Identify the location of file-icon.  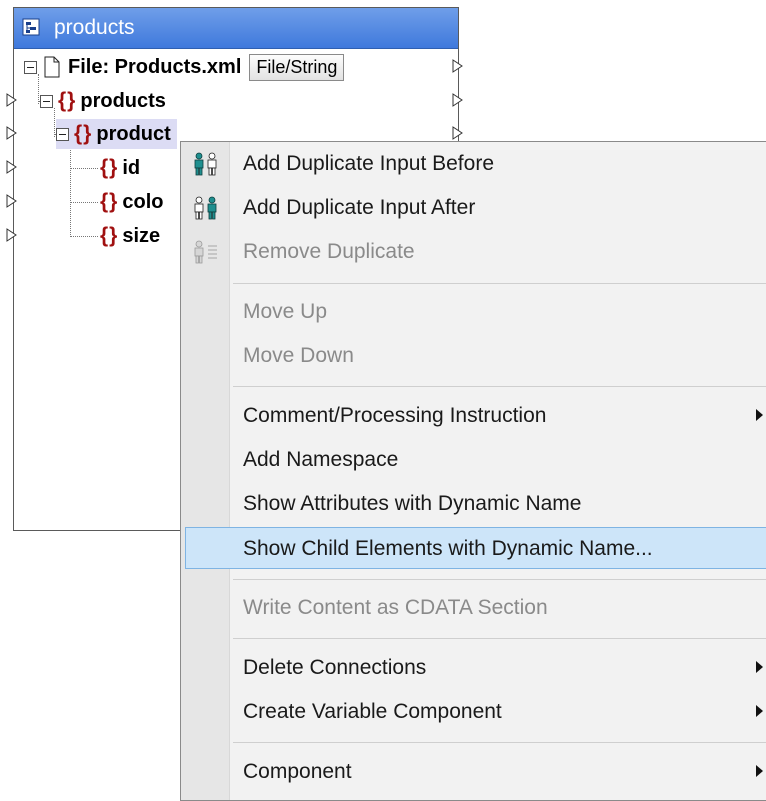
(52, 67).